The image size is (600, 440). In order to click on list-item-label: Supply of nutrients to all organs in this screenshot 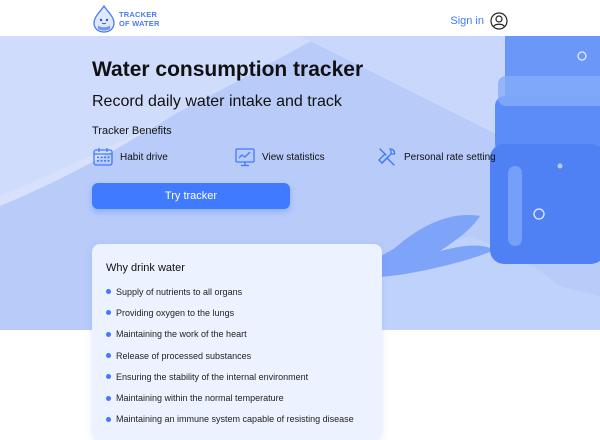, I will do `click(179, 291)`.